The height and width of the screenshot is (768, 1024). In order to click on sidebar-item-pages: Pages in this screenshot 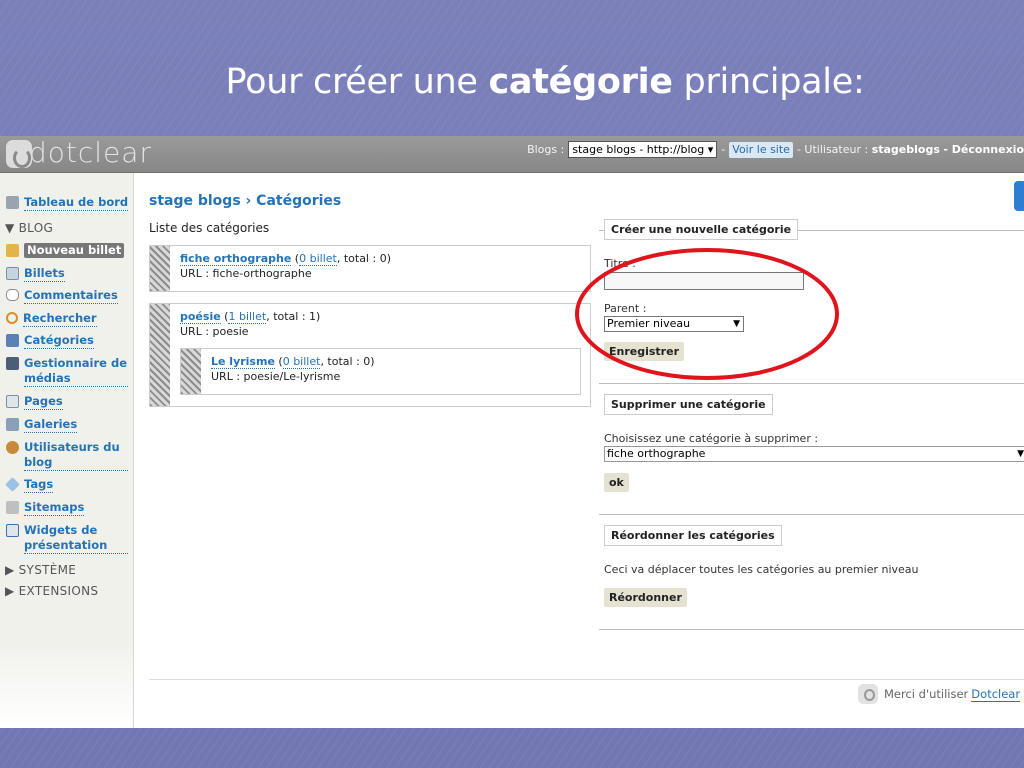, I will do `click(34, 402)`.